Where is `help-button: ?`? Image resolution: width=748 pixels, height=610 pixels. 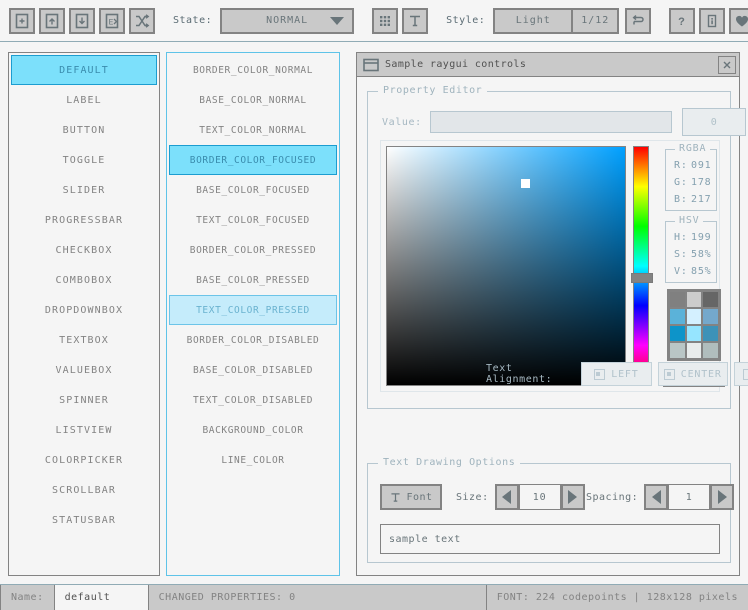
help-button: ? is located at coordinates (682, 20).